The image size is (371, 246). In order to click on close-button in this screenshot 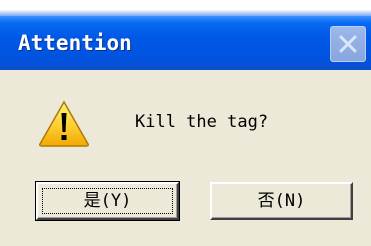, I will do `click(348, 44)`.